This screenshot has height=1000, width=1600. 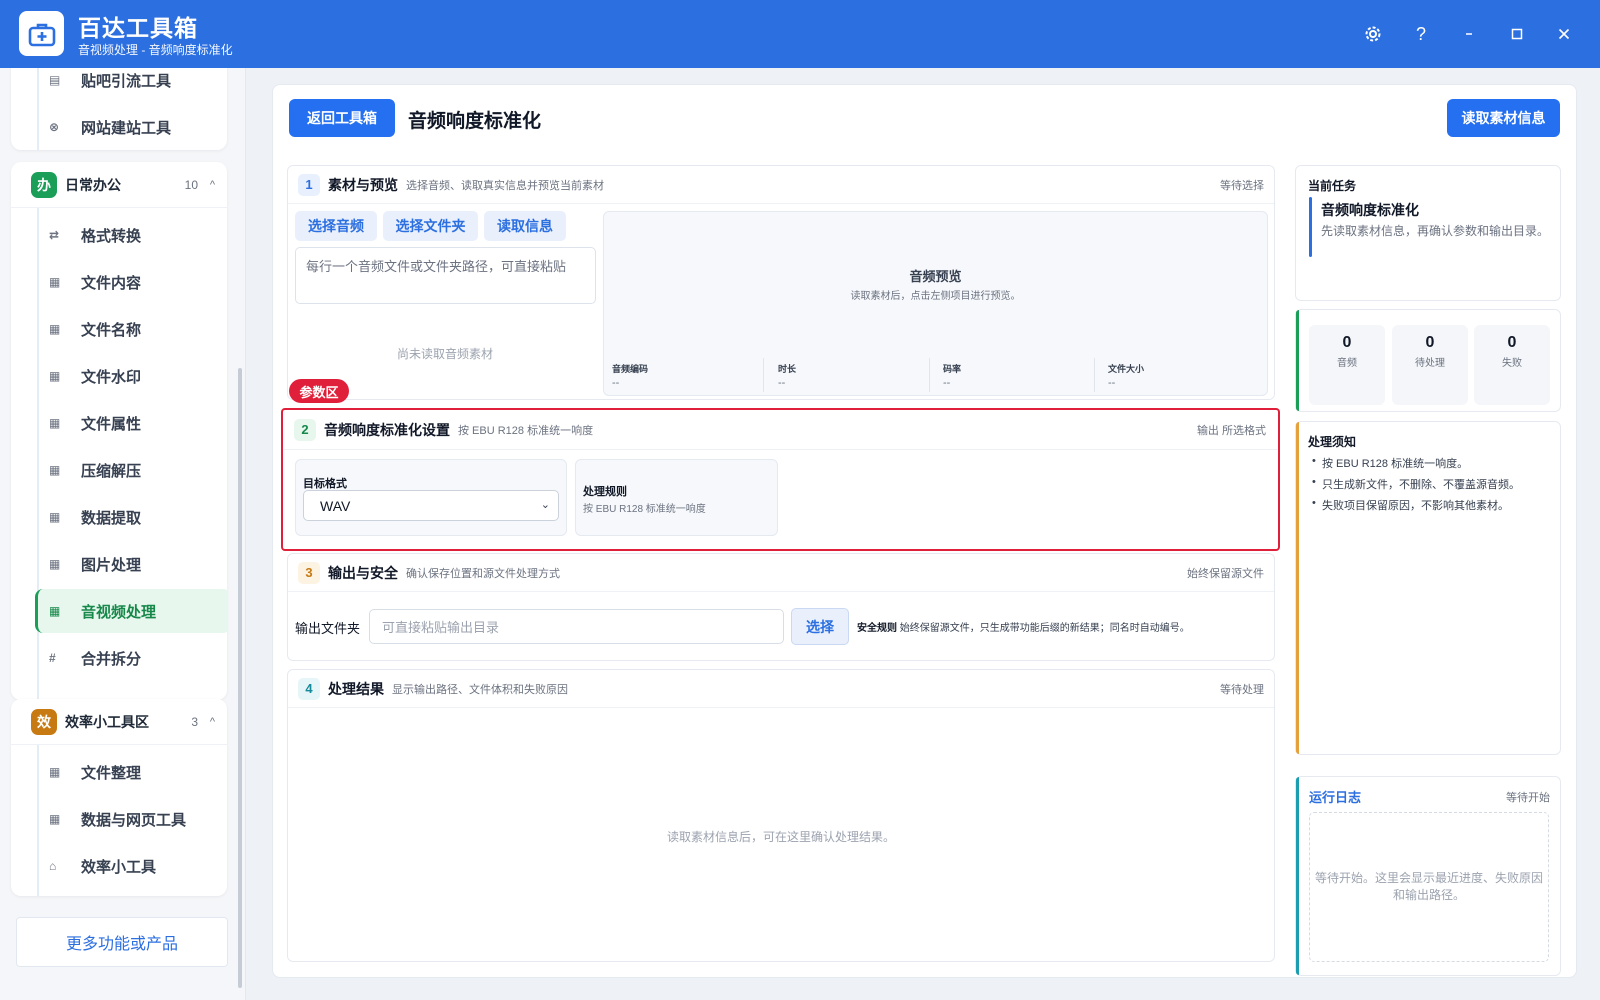 I want to click on swap-icon: ⇄, so click(x=54, y=235).